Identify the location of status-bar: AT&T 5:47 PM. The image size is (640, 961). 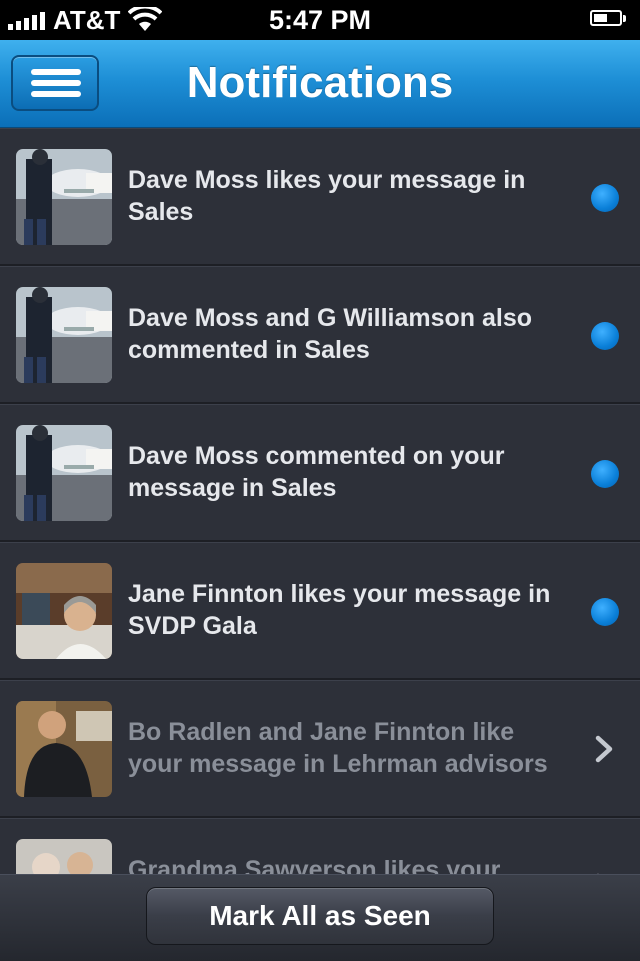
(320, 20).